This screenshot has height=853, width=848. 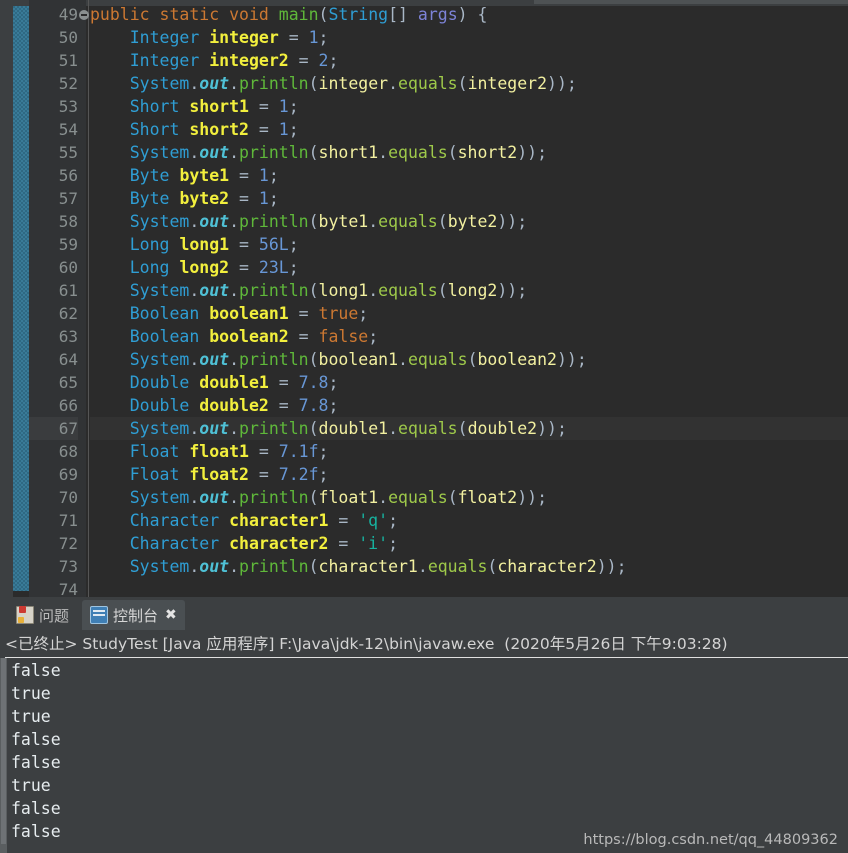 What do you see at coordinates (68, 336) in the screenshot?
I see `line-number: 63` at bounding box center [68, 336].